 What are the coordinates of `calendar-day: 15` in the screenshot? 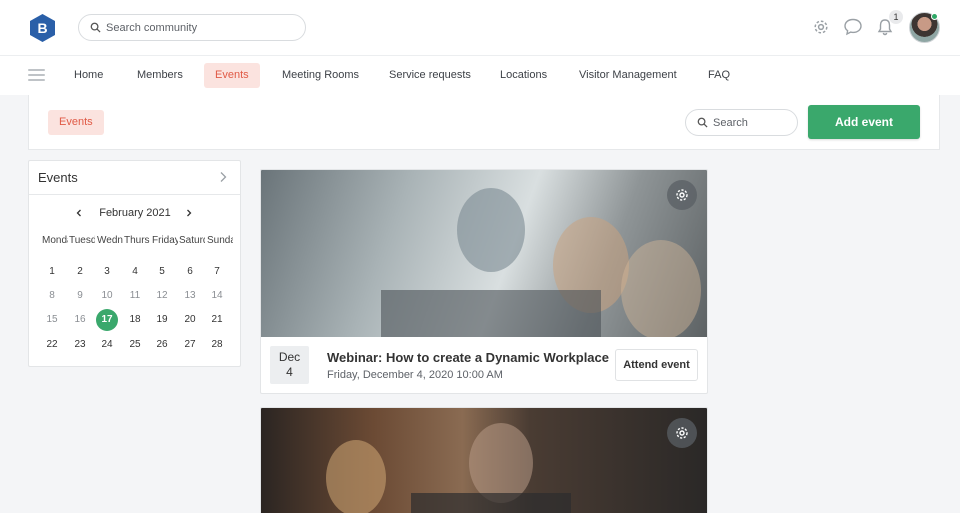 It's located at (52, 320).